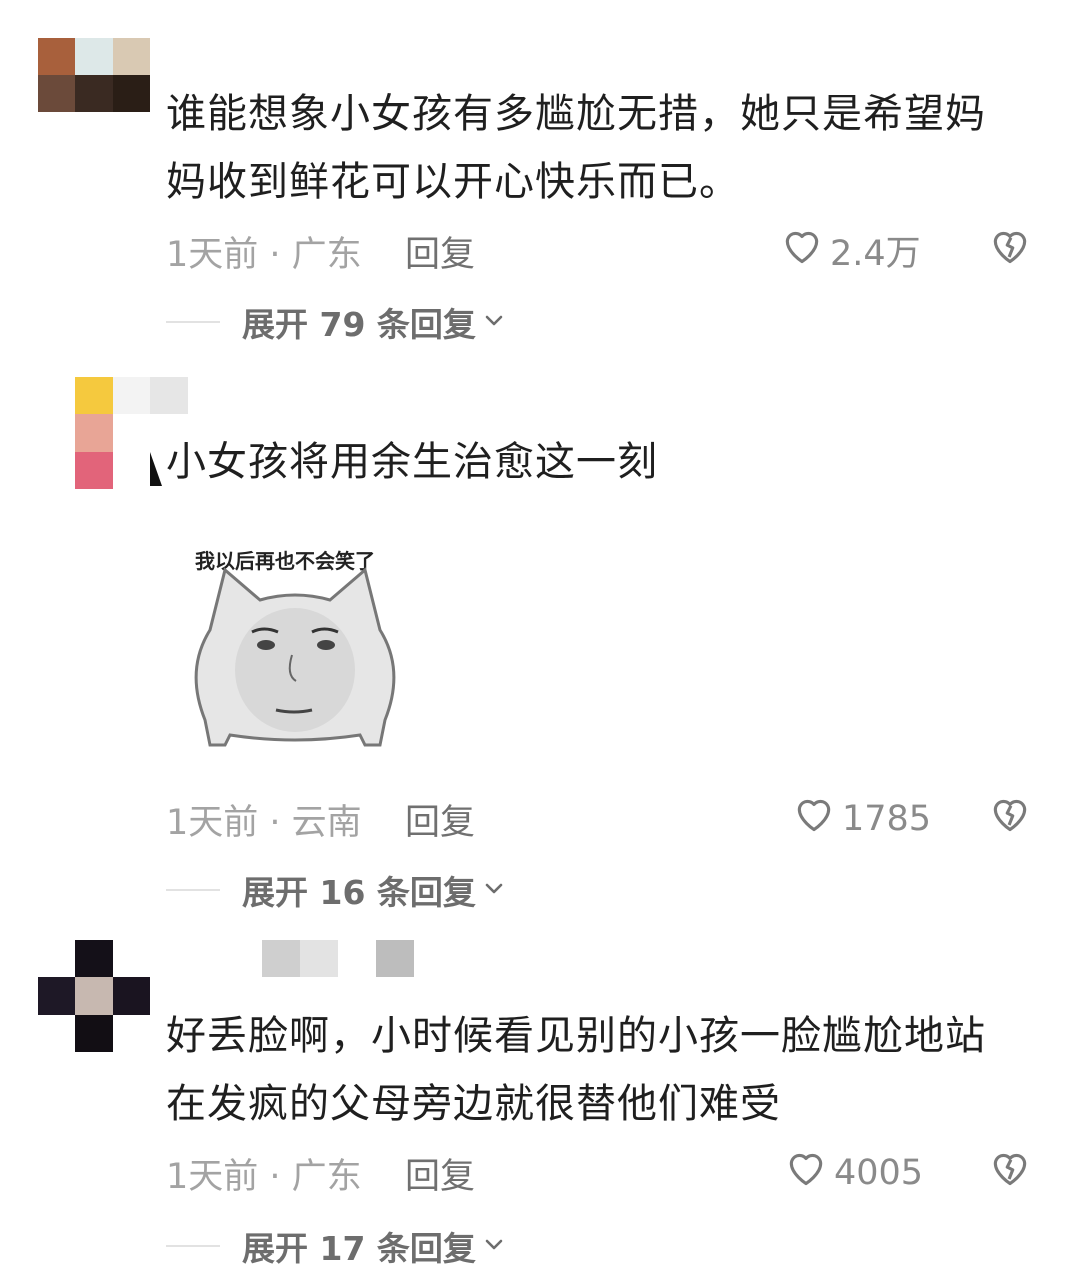 The image size is (1080, 1281). I want to click on username-blur, so click(338, 958).